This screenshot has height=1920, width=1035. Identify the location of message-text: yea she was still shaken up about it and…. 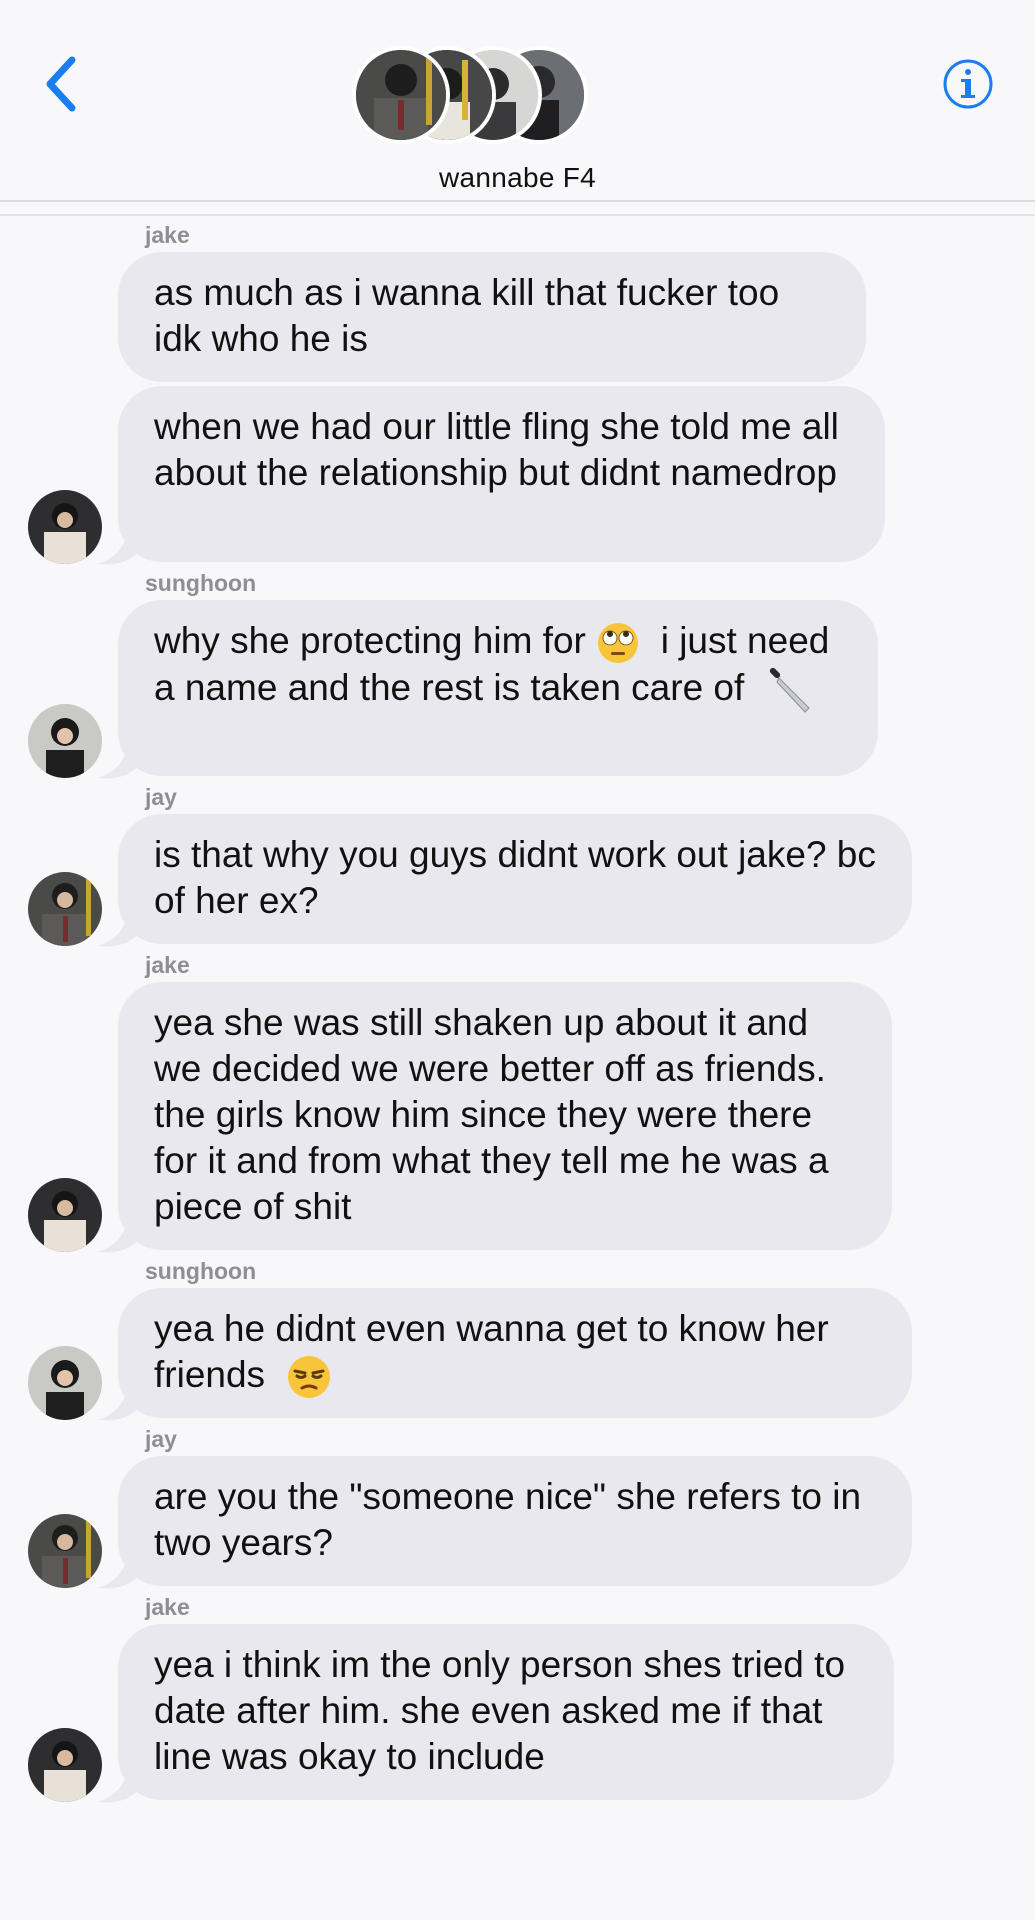
(496, 1114).